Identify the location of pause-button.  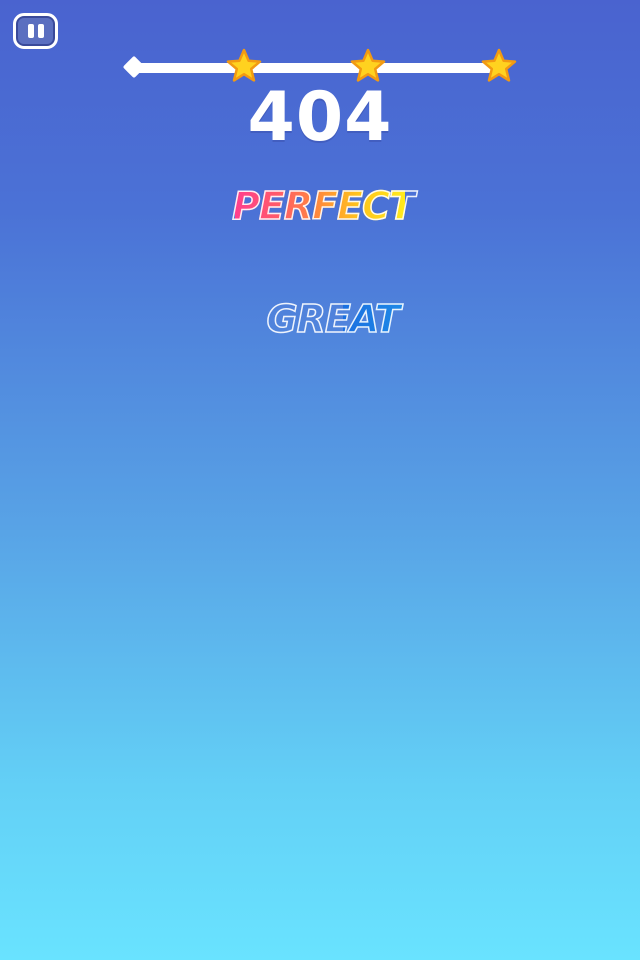
(35, 31).